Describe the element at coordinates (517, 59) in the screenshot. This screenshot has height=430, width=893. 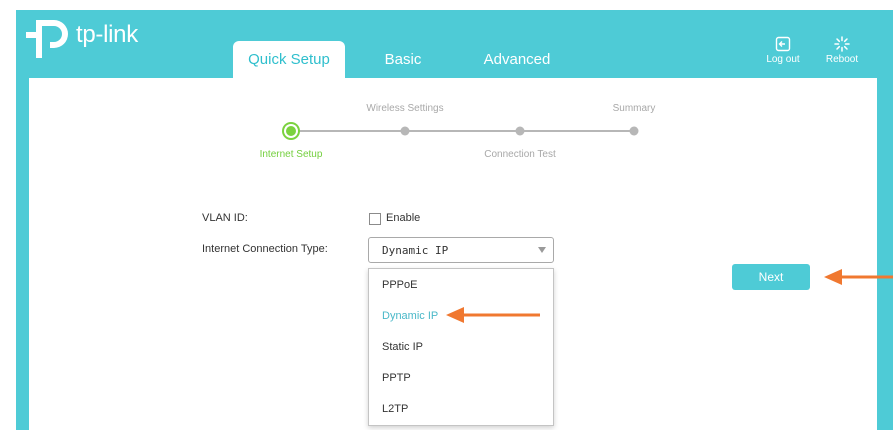
I see `tab-advanced: Advanced` at that location.